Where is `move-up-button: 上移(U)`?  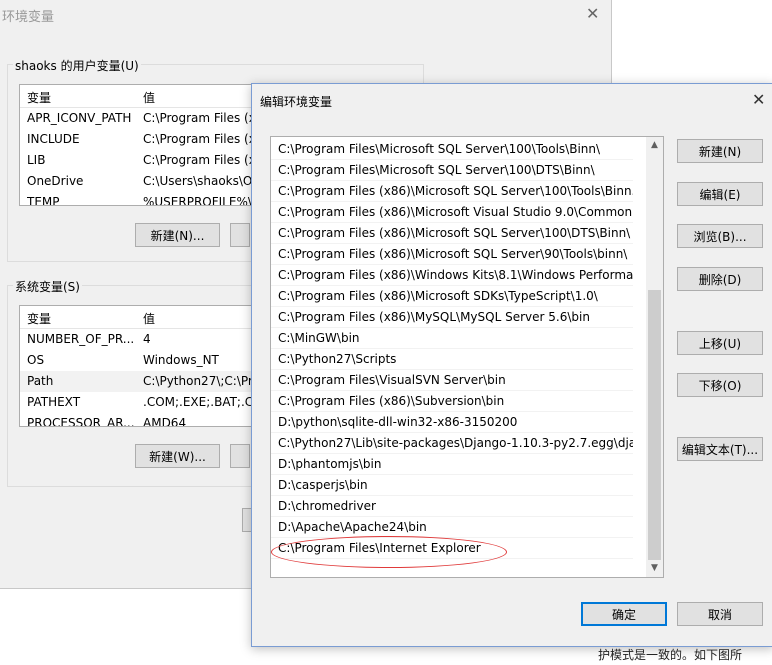
move-up-button: 上移(U) is located at coordinates (720, 343).